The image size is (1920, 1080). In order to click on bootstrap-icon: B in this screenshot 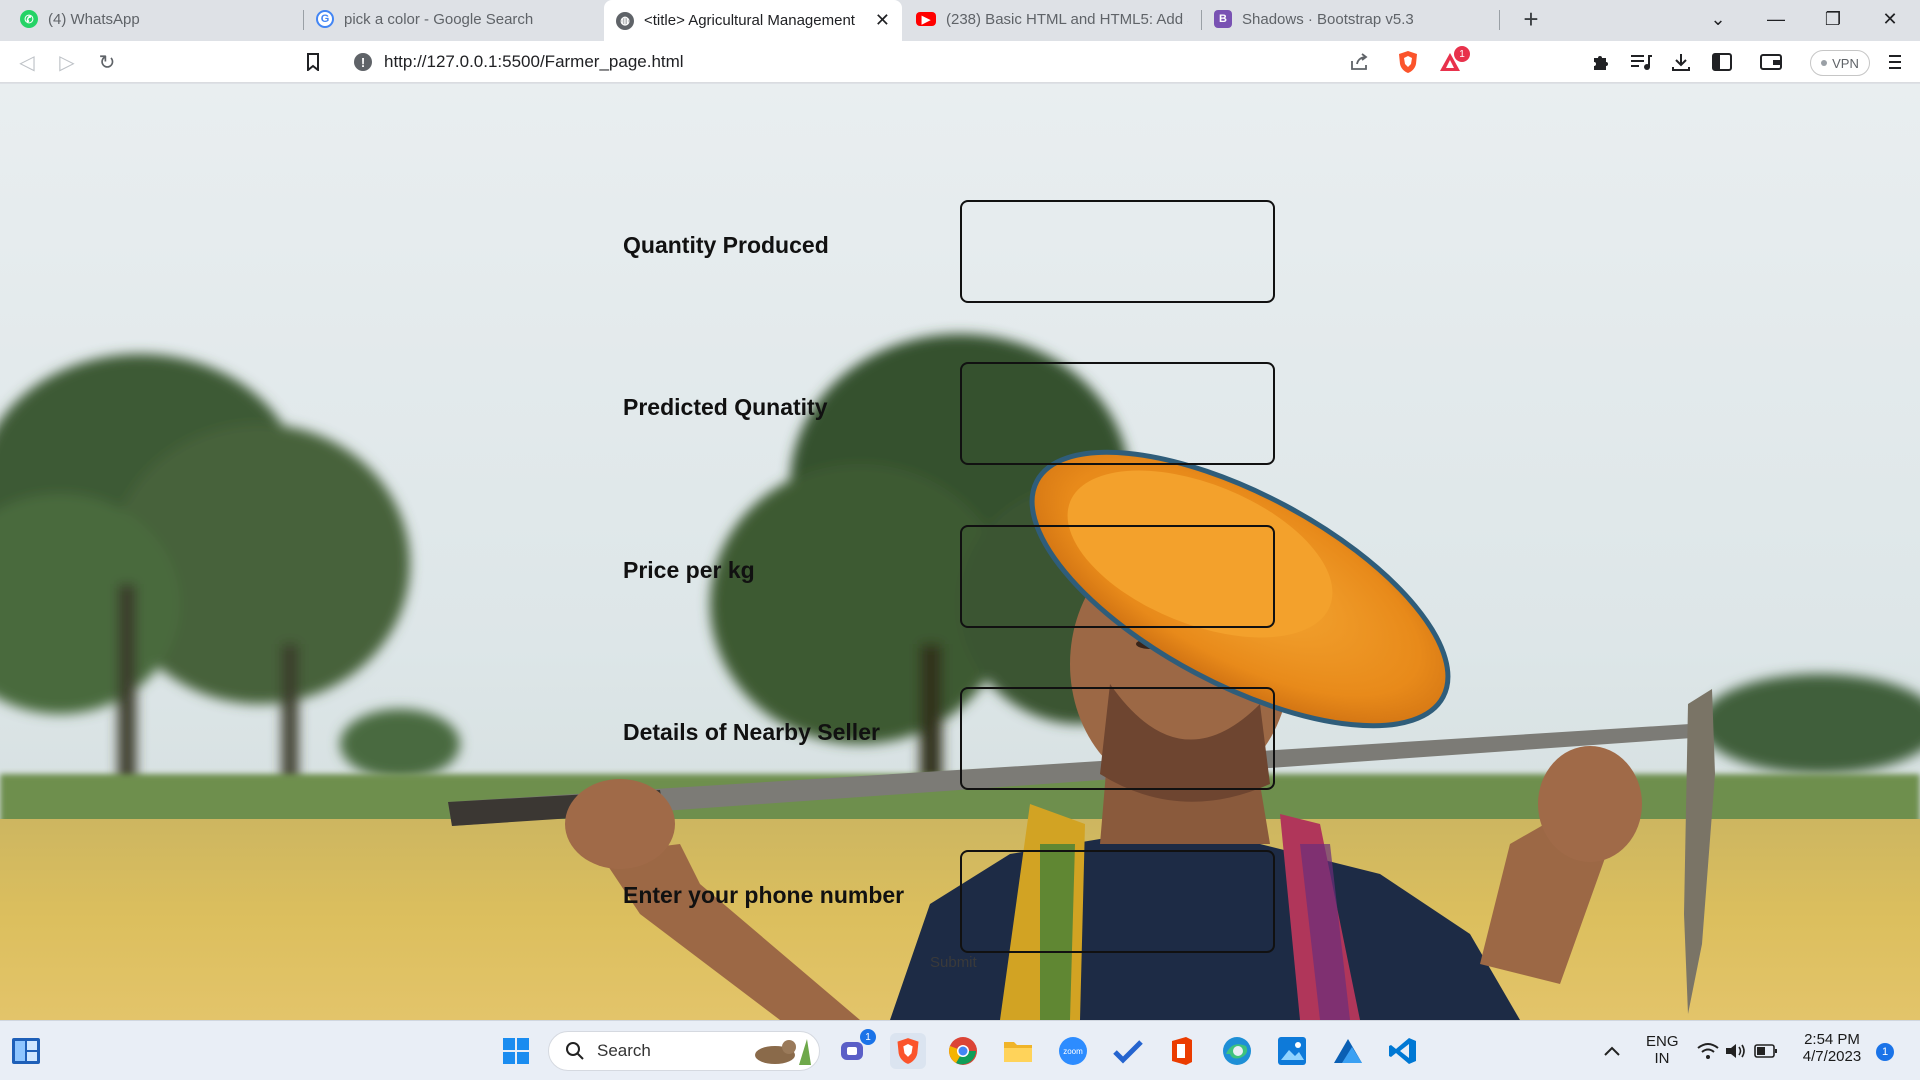, I will do `click(1223, 19)`.